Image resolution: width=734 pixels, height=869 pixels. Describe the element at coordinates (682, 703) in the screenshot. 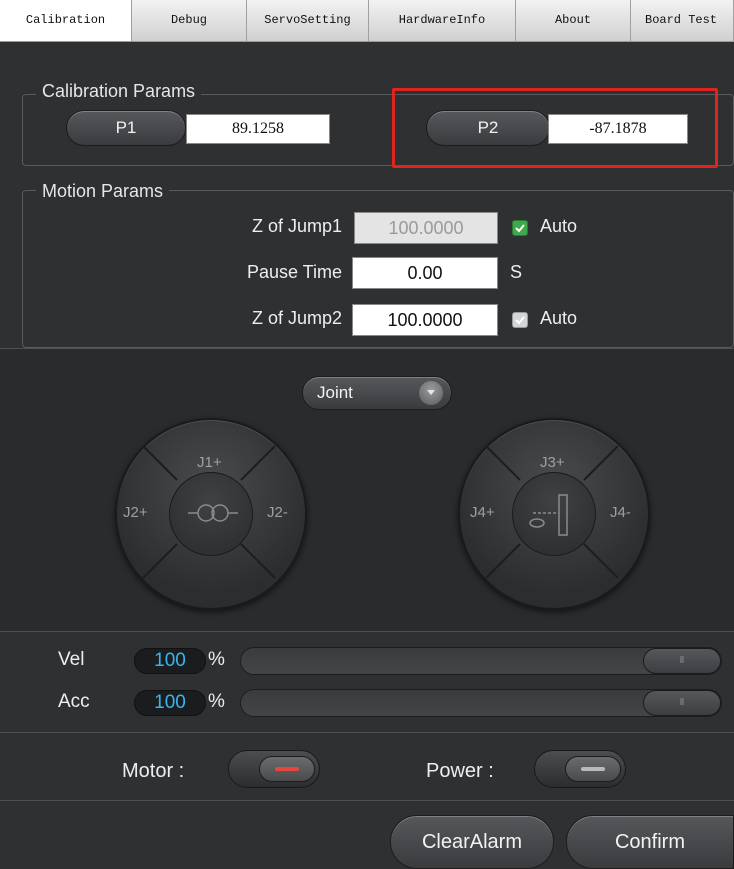

I see `acc-slider-thumb: Ⅱ` at that location.